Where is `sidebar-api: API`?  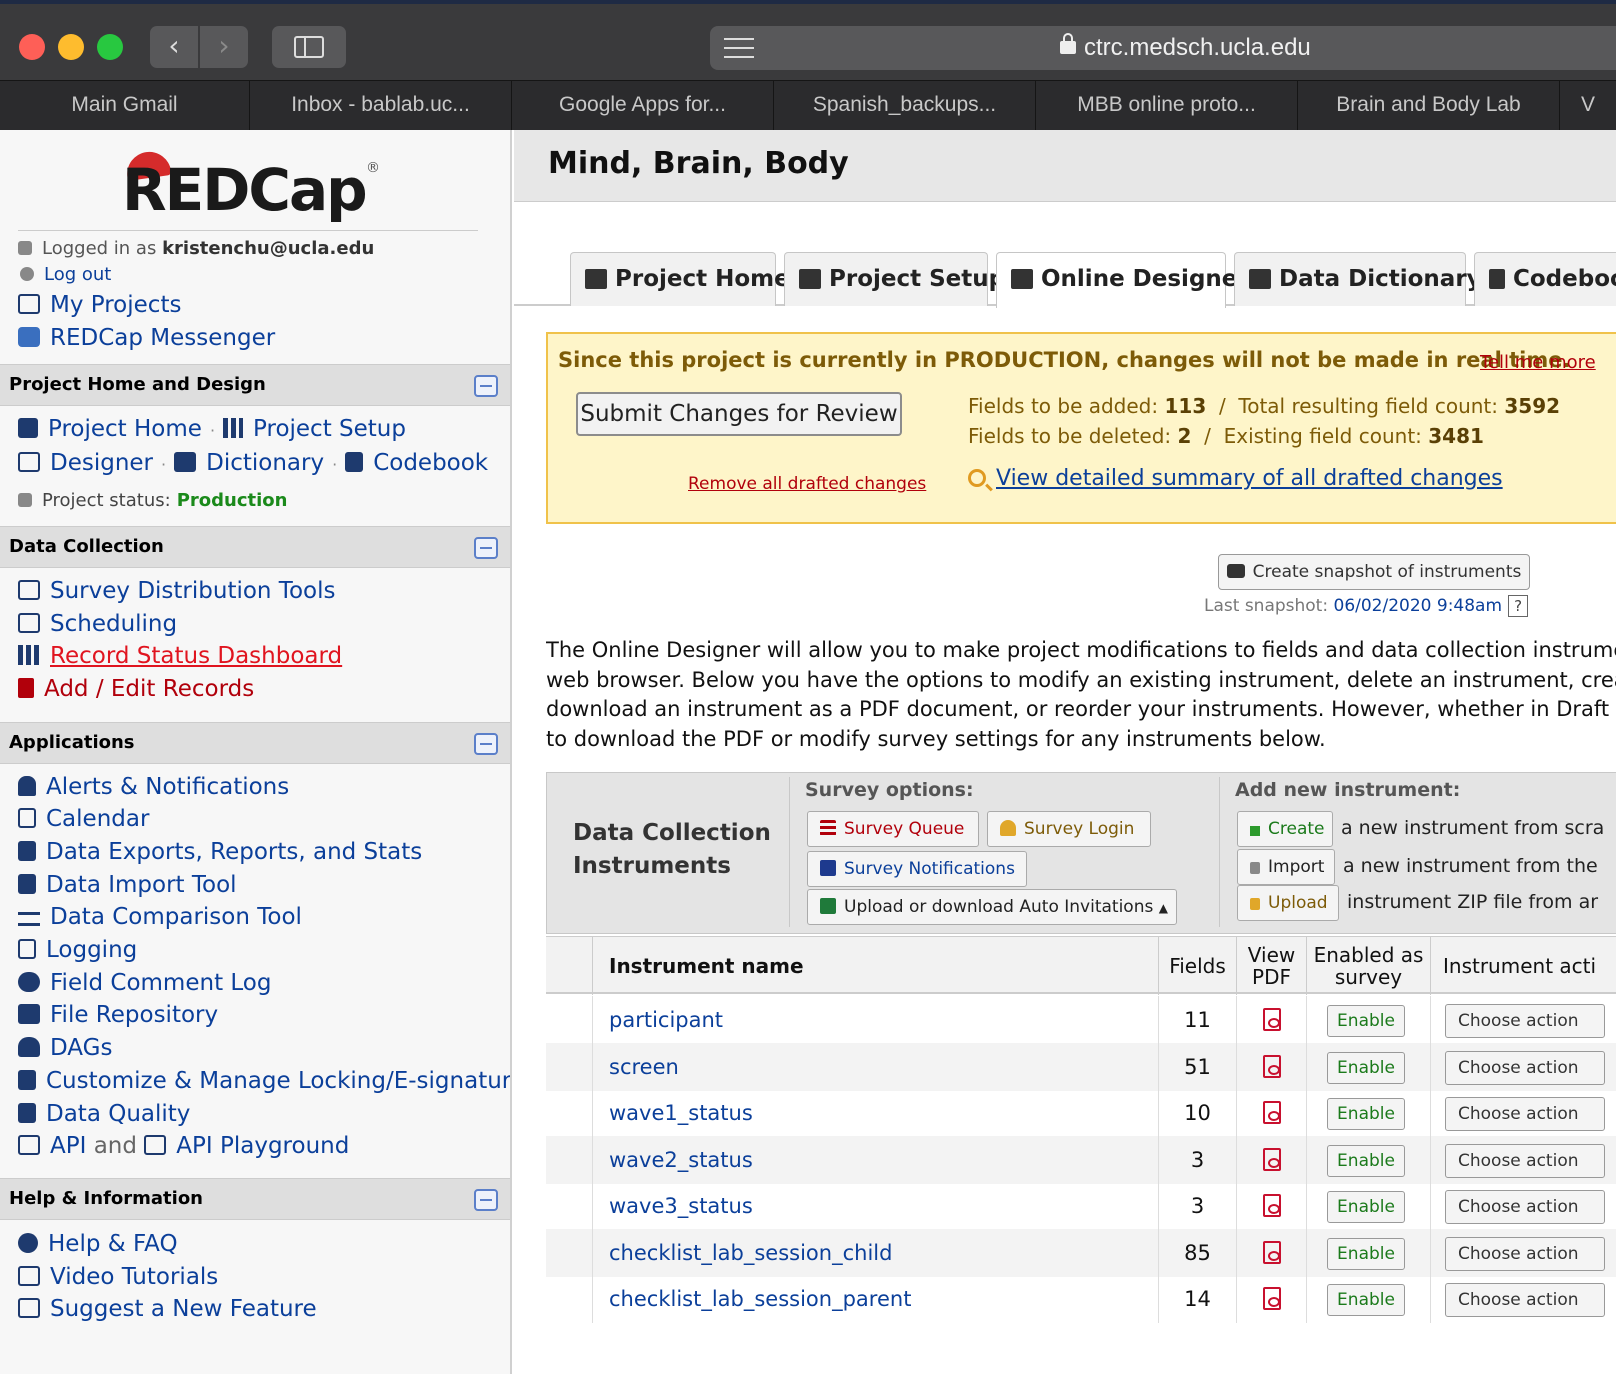 sidebar-api: API is located at coordinates (52, 1146).